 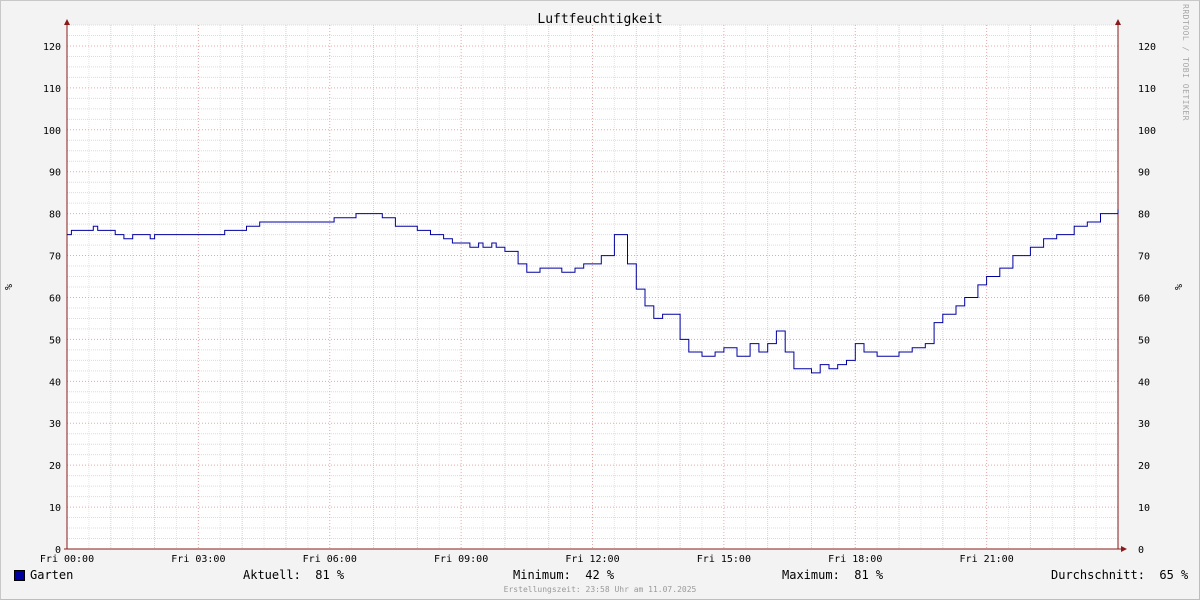 I want to click on y-tick-label-right: 80, so click(x=1144, y=215).